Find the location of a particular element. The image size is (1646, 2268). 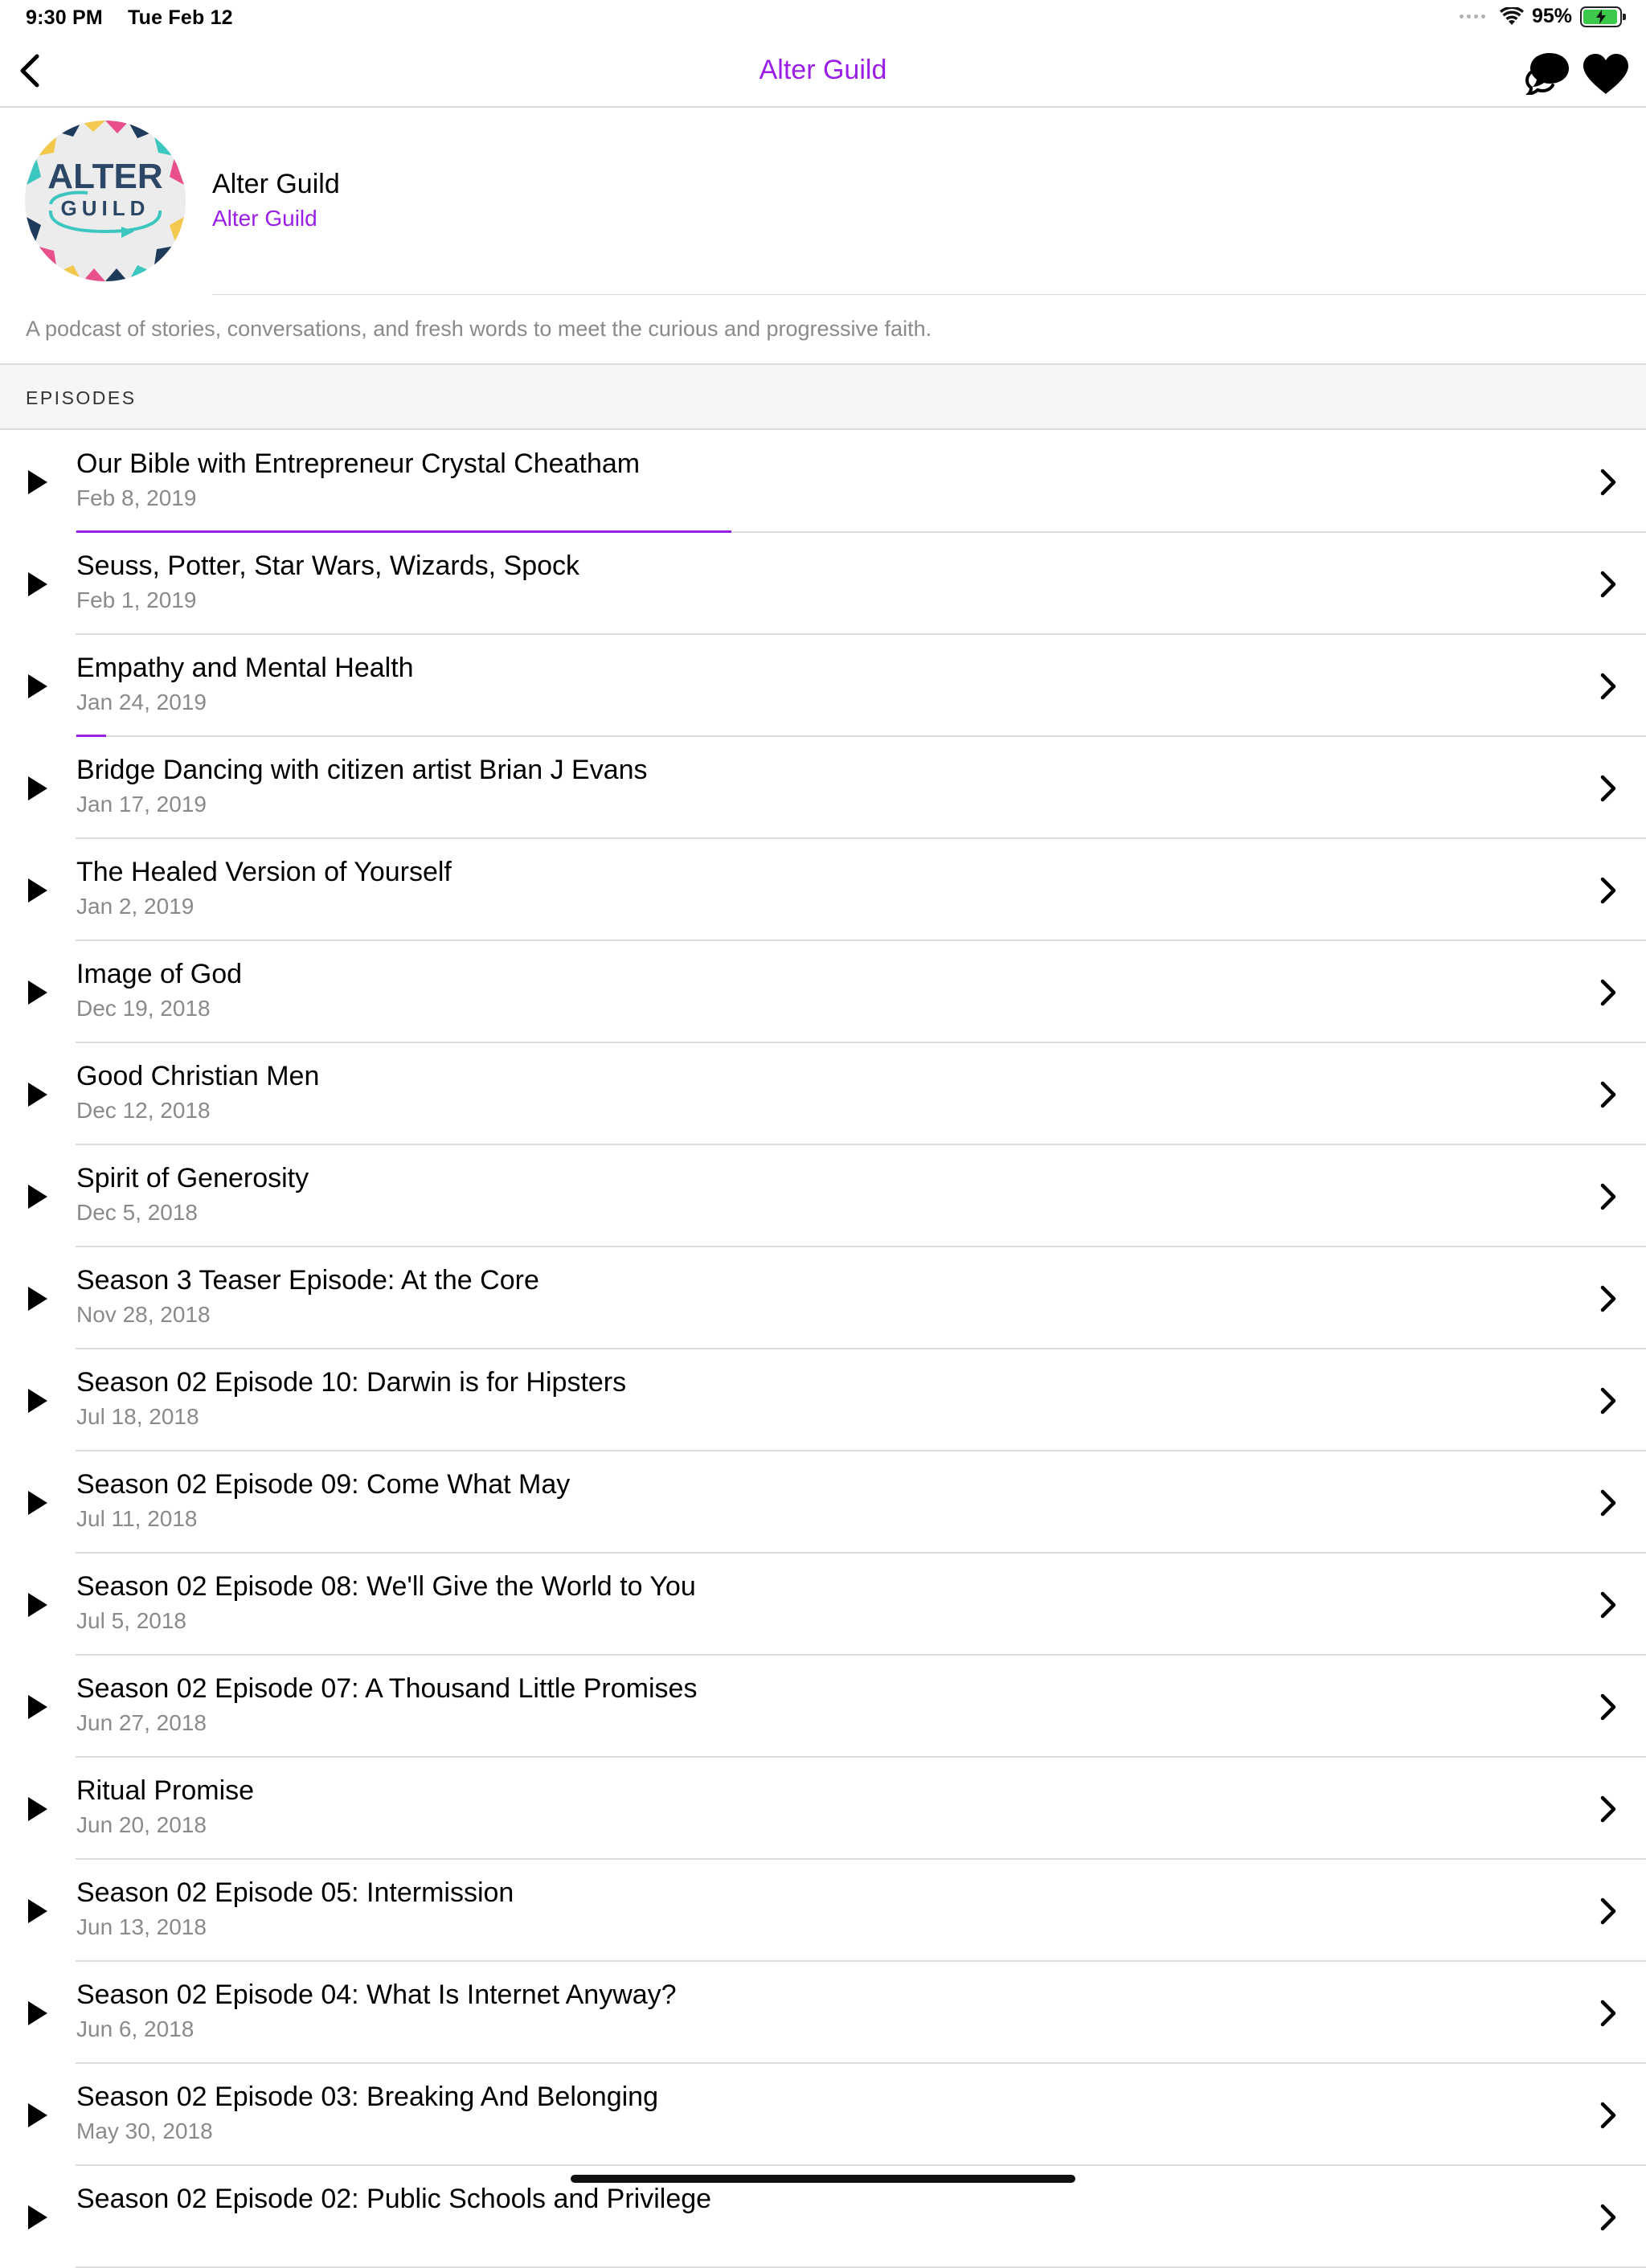

chat-bubbles-icon is located at coordinates (1548, 72).